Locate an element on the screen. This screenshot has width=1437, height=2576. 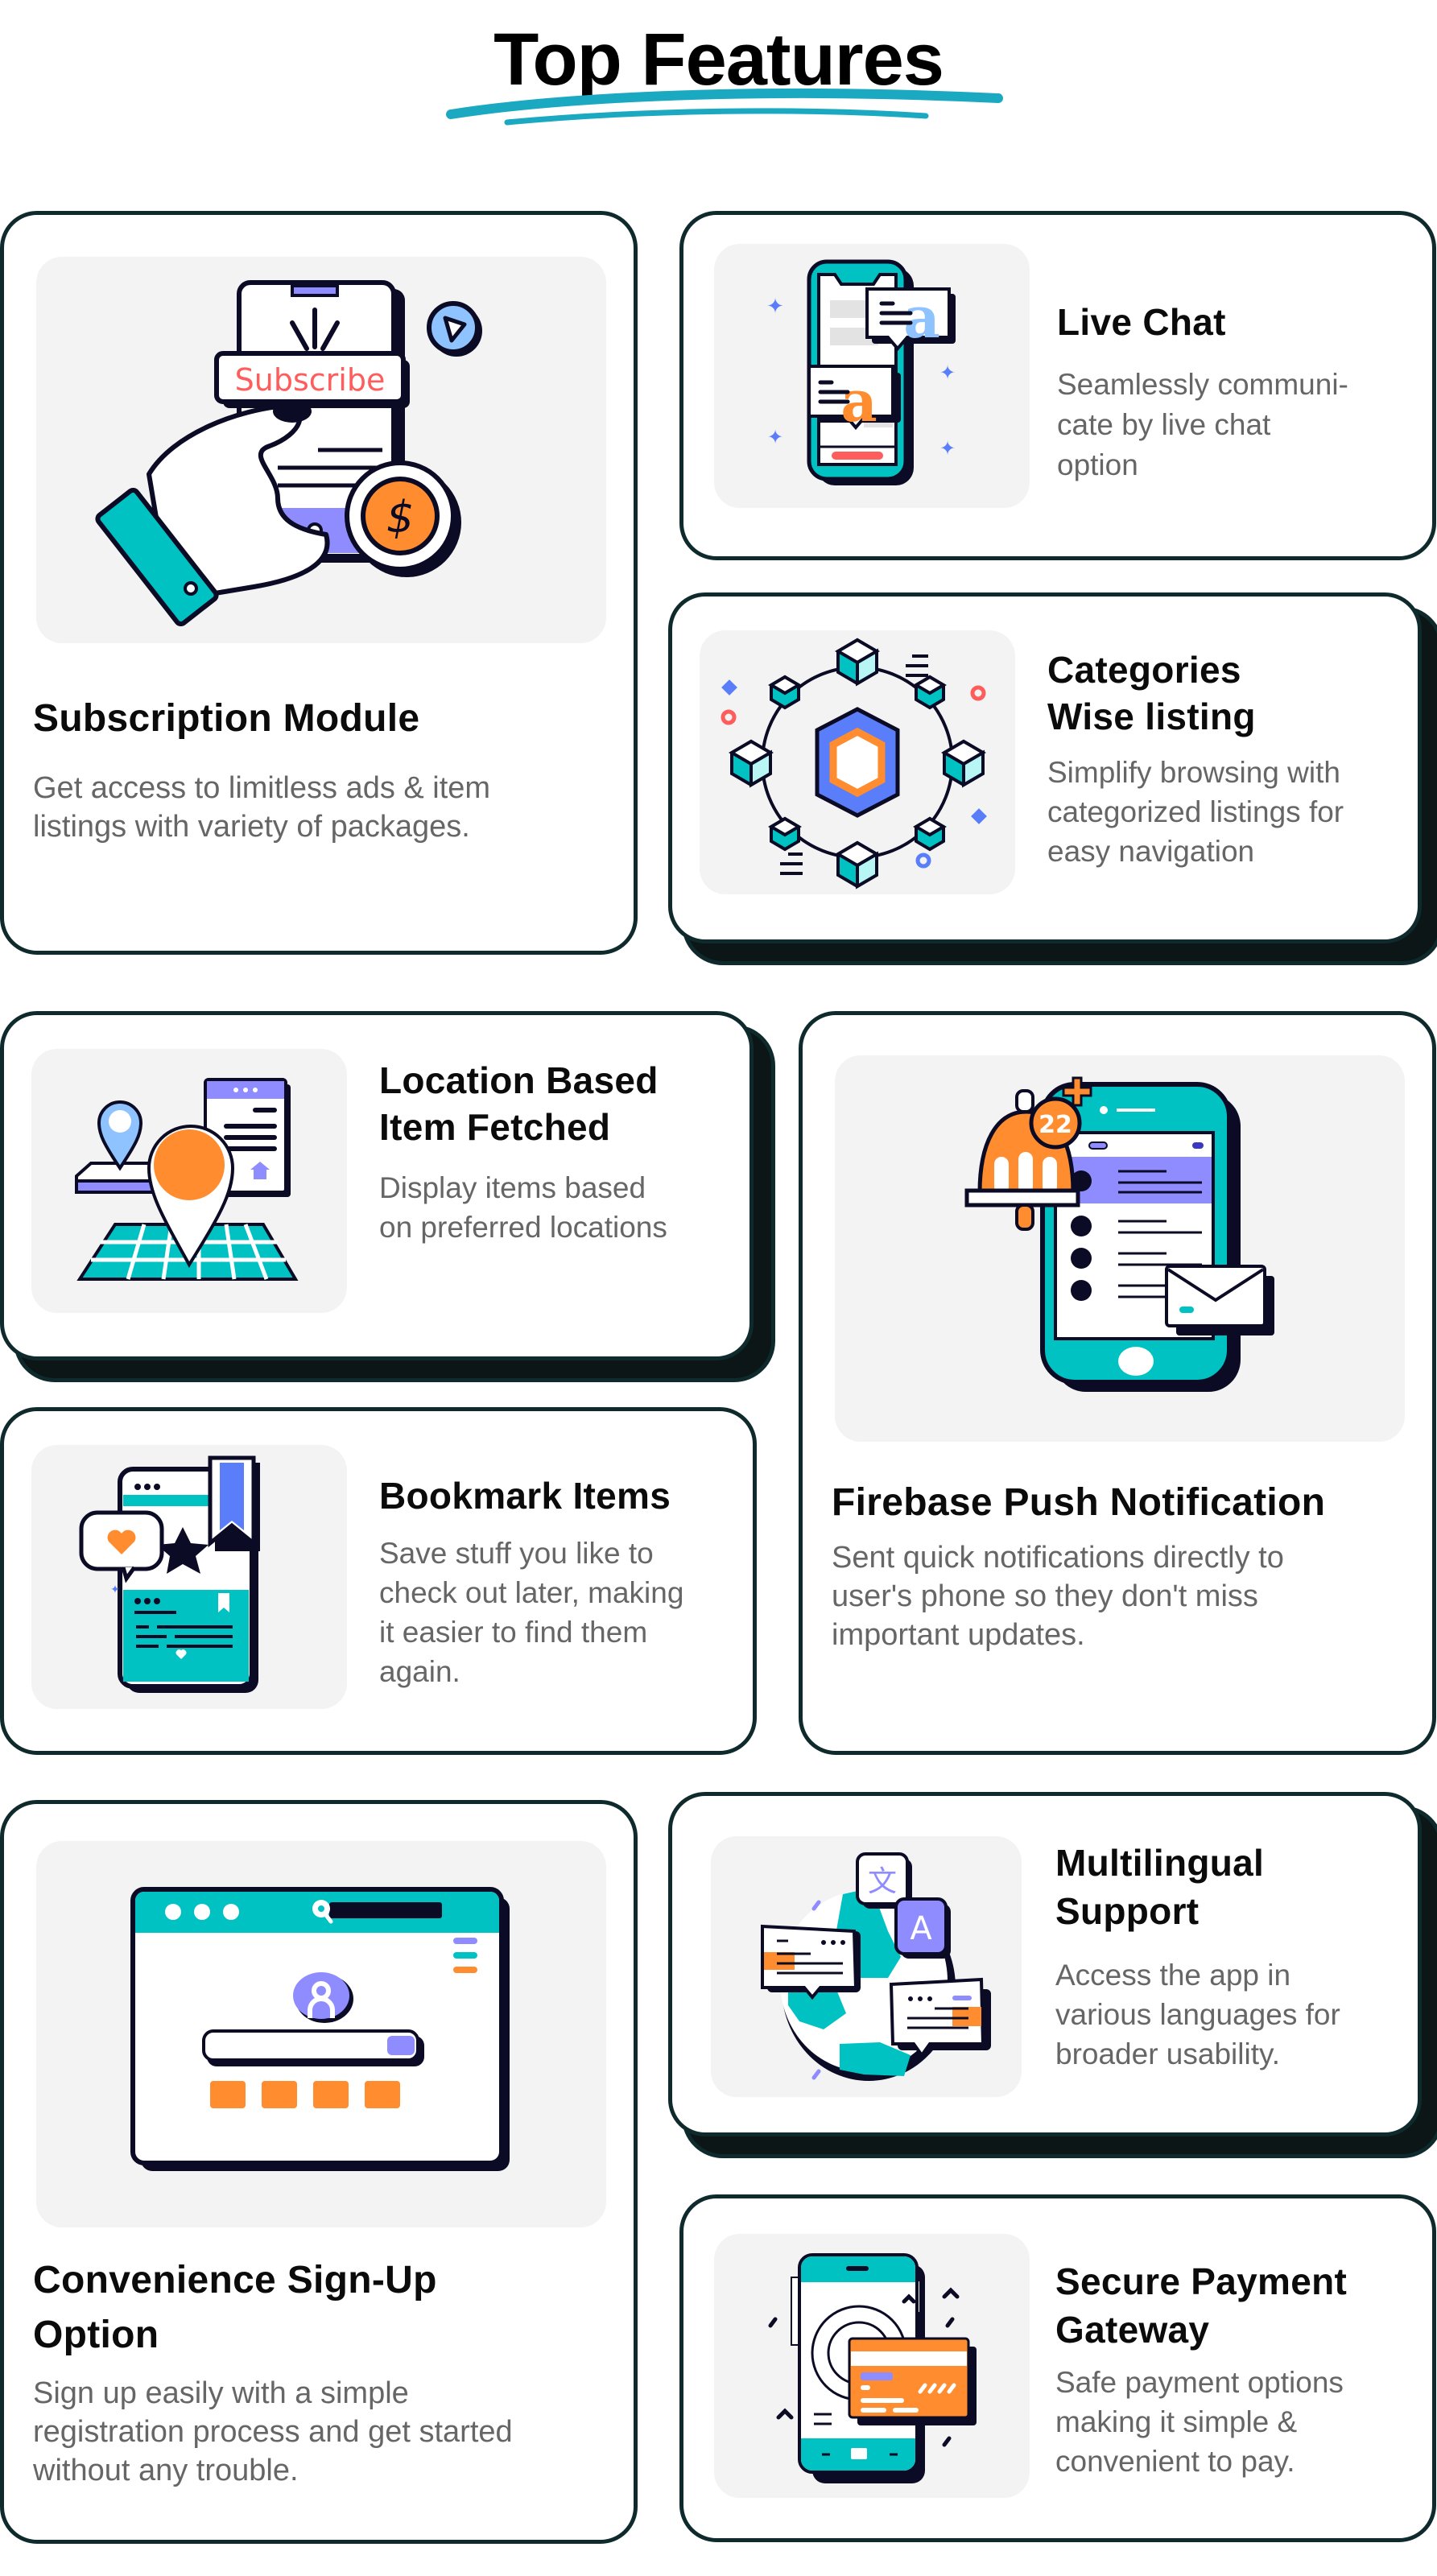
payment-illustration-panel is located at coordinates (872, 2366).